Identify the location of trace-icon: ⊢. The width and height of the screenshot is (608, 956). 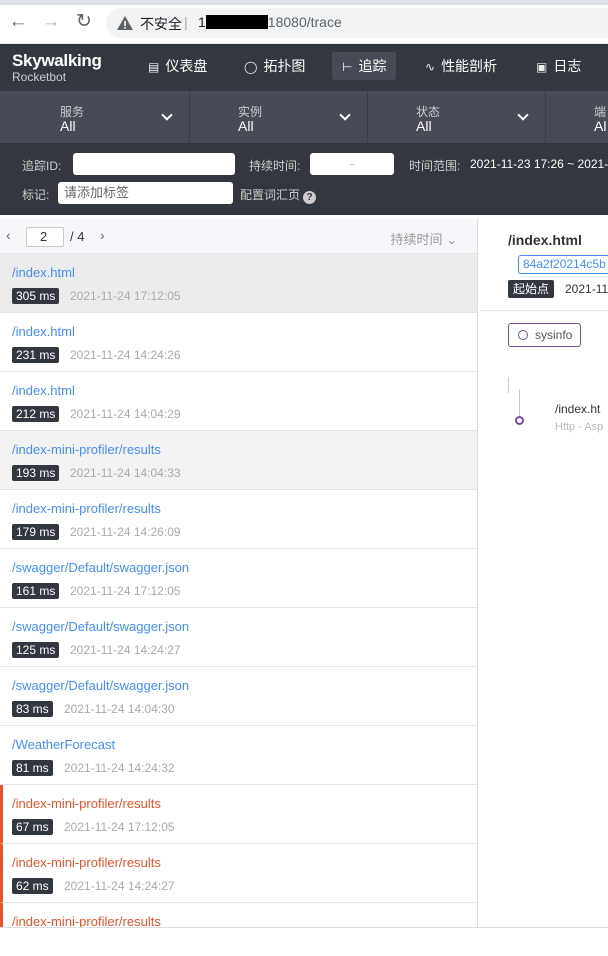
(347, 67).